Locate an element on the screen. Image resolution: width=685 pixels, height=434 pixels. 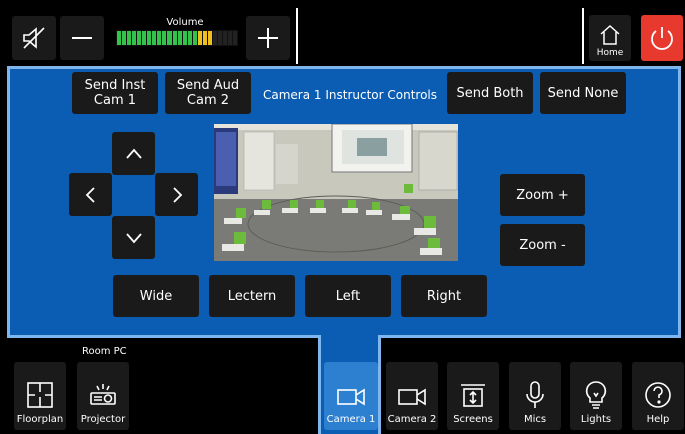
nav-camera-1-label: Camera 1 is located at coordinates (351, 419).